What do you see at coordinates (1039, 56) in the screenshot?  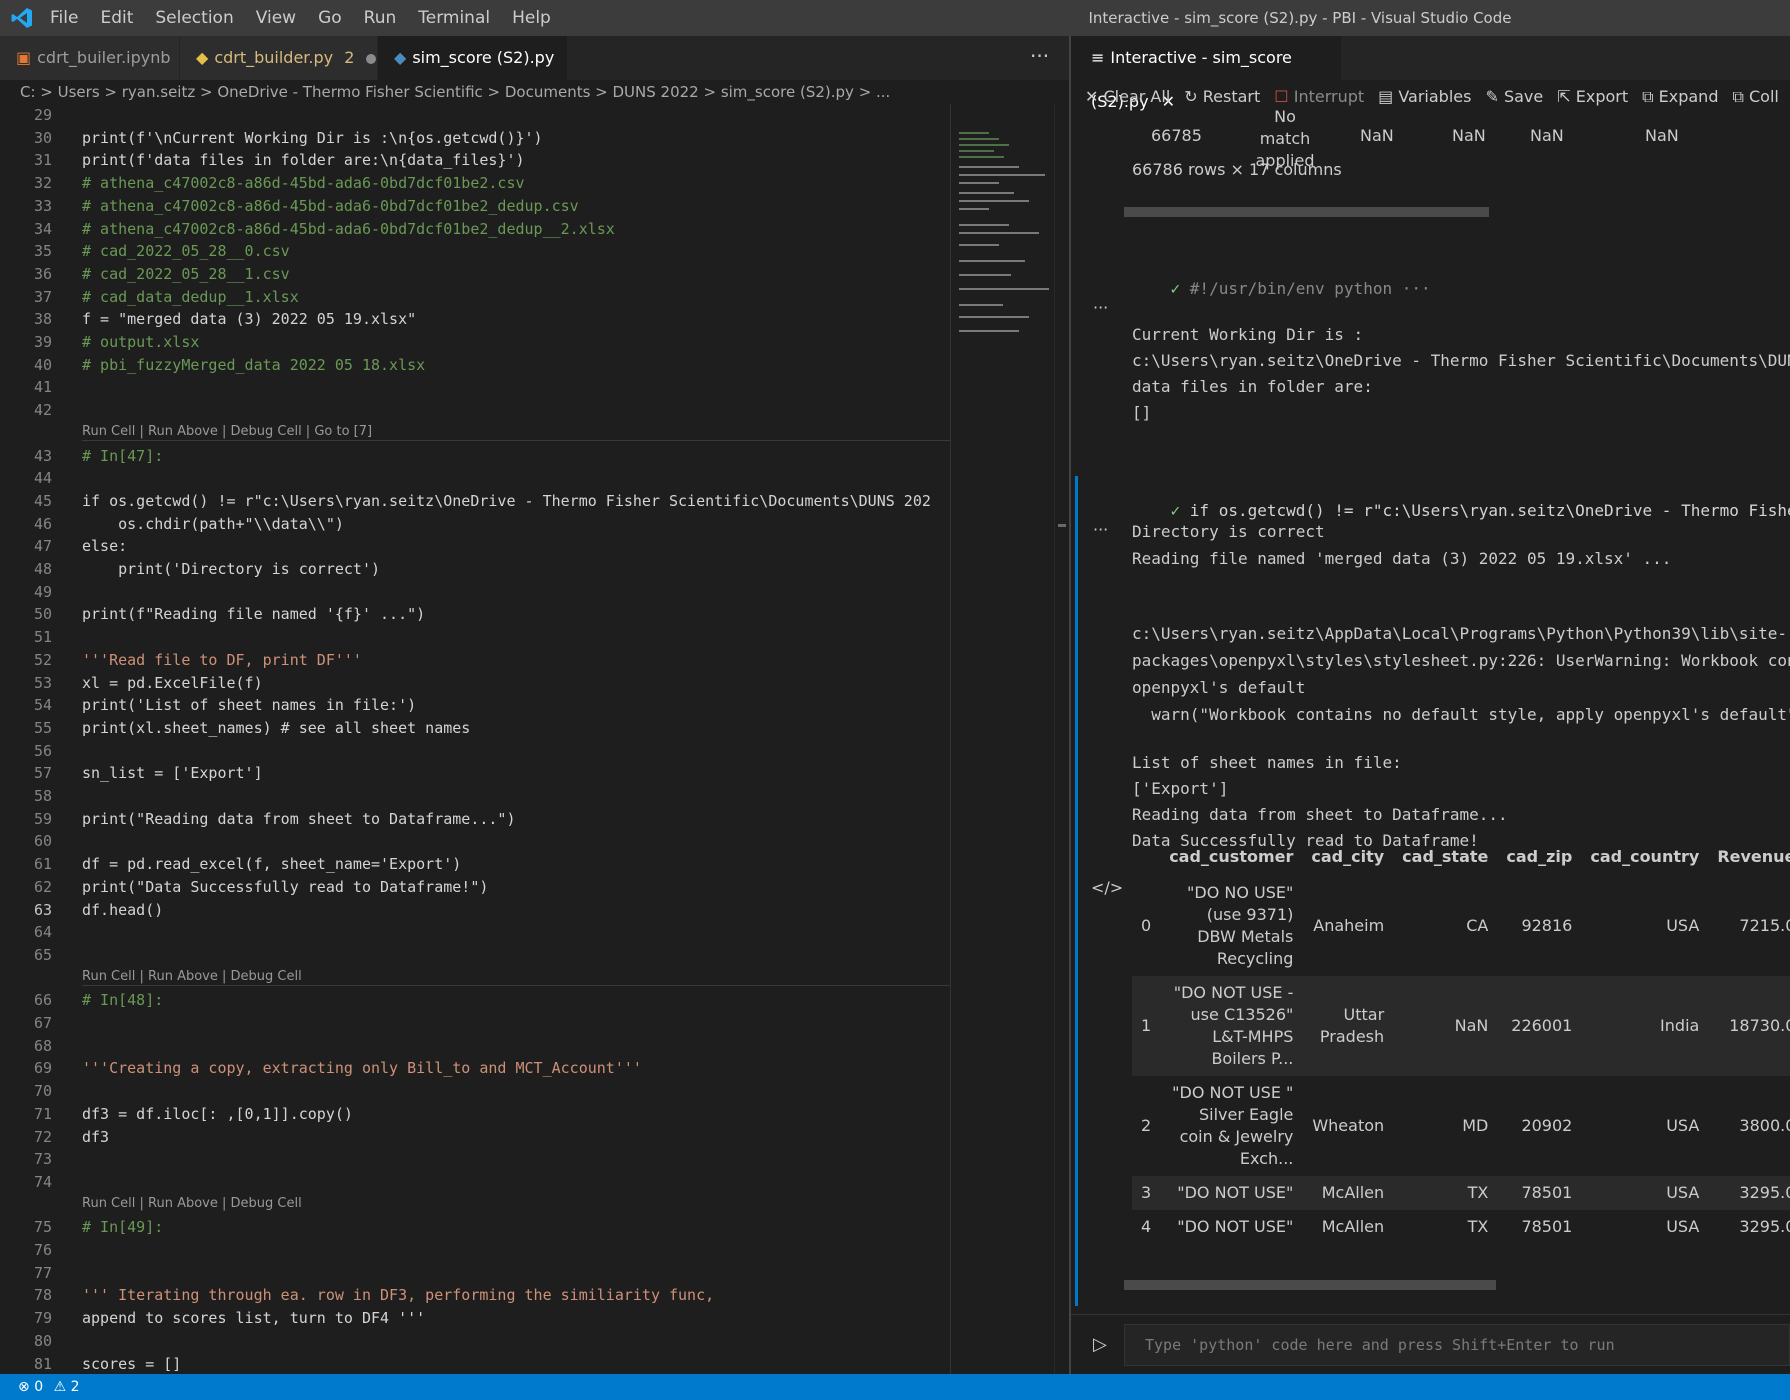 I see `more-actions-icon: ···` at bounding box center [1039, 56].